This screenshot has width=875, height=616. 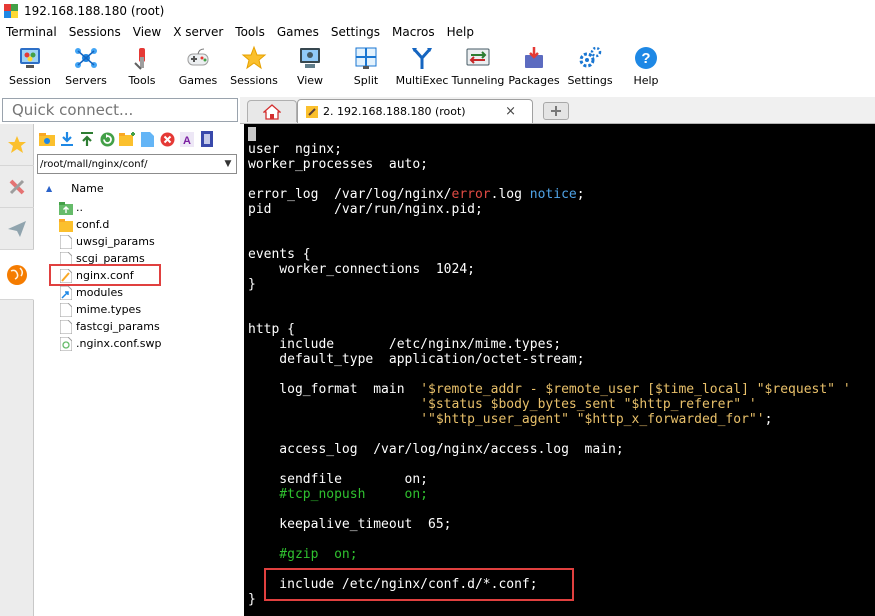 What do you see at coordinates (254, 68) in the screenshot?
I see `sessions-button: Sessions` at bounding box center [254, 68].